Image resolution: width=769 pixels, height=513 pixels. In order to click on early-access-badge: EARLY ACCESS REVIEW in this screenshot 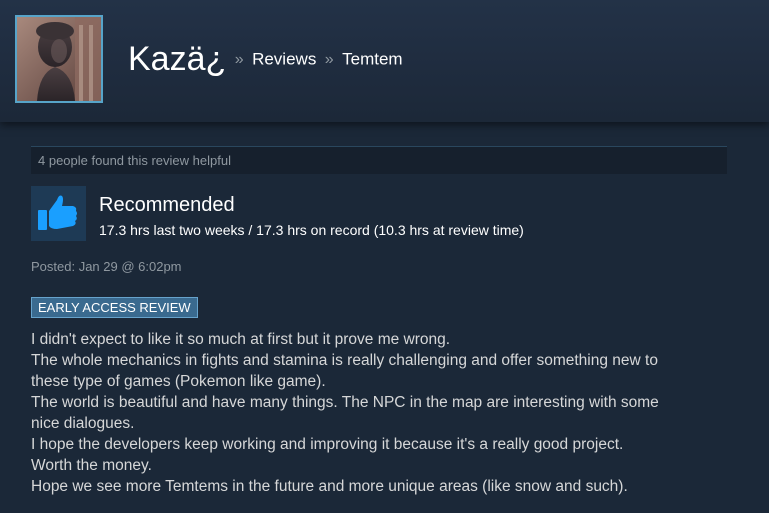, I will do `click(114, 307)`.